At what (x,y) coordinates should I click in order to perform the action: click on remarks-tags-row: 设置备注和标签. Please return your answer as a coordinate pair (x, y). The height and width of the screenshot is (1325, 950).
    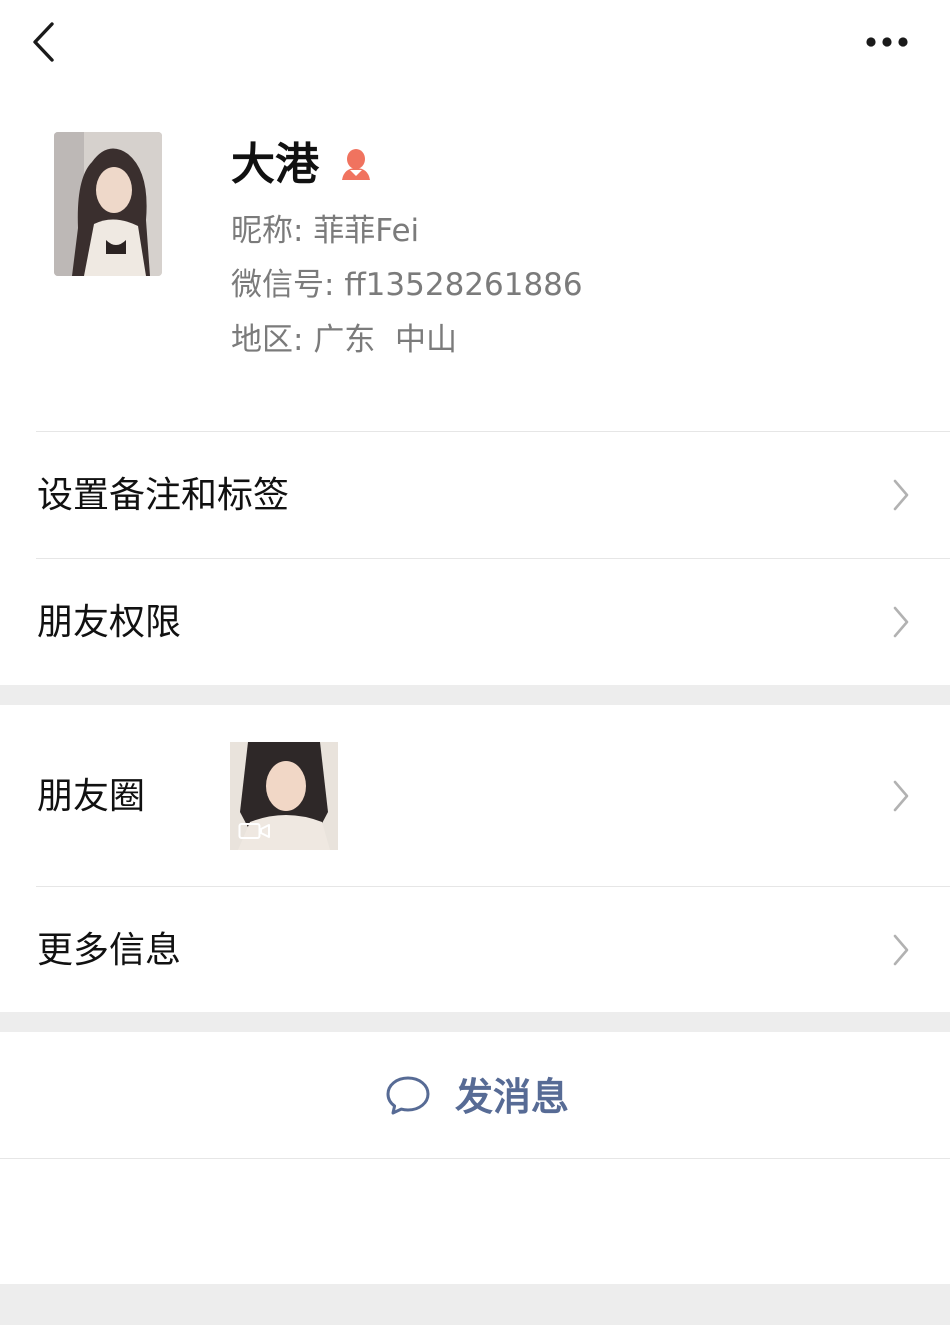
    Looking at the image, I should click on (475, 495).